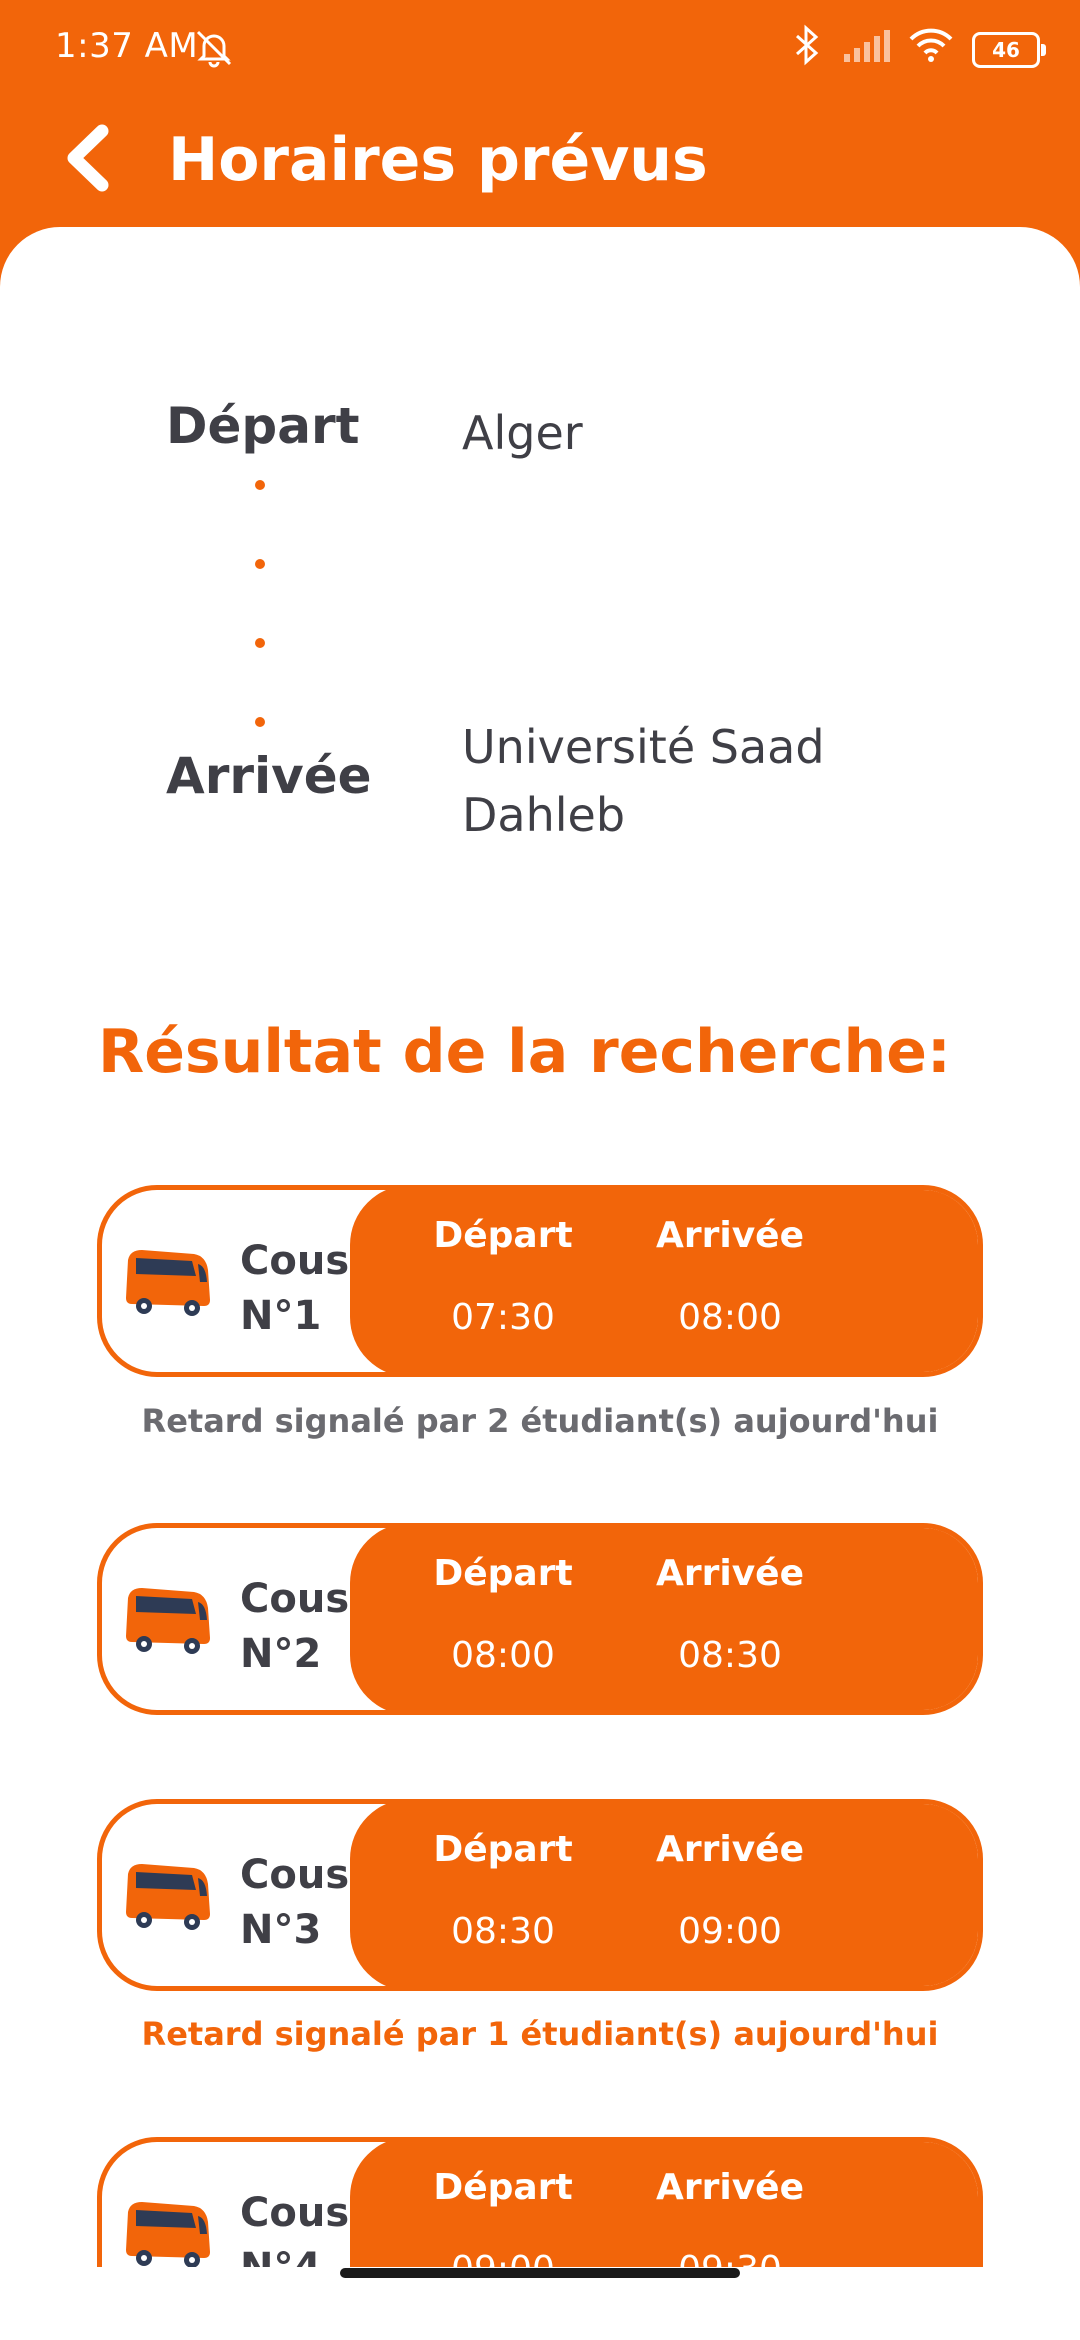 This screenshot has height=2340, width=1080. Describe the element at coordinates (807, 49) in the screenshot. I see `bluetooth-icon` at that location.